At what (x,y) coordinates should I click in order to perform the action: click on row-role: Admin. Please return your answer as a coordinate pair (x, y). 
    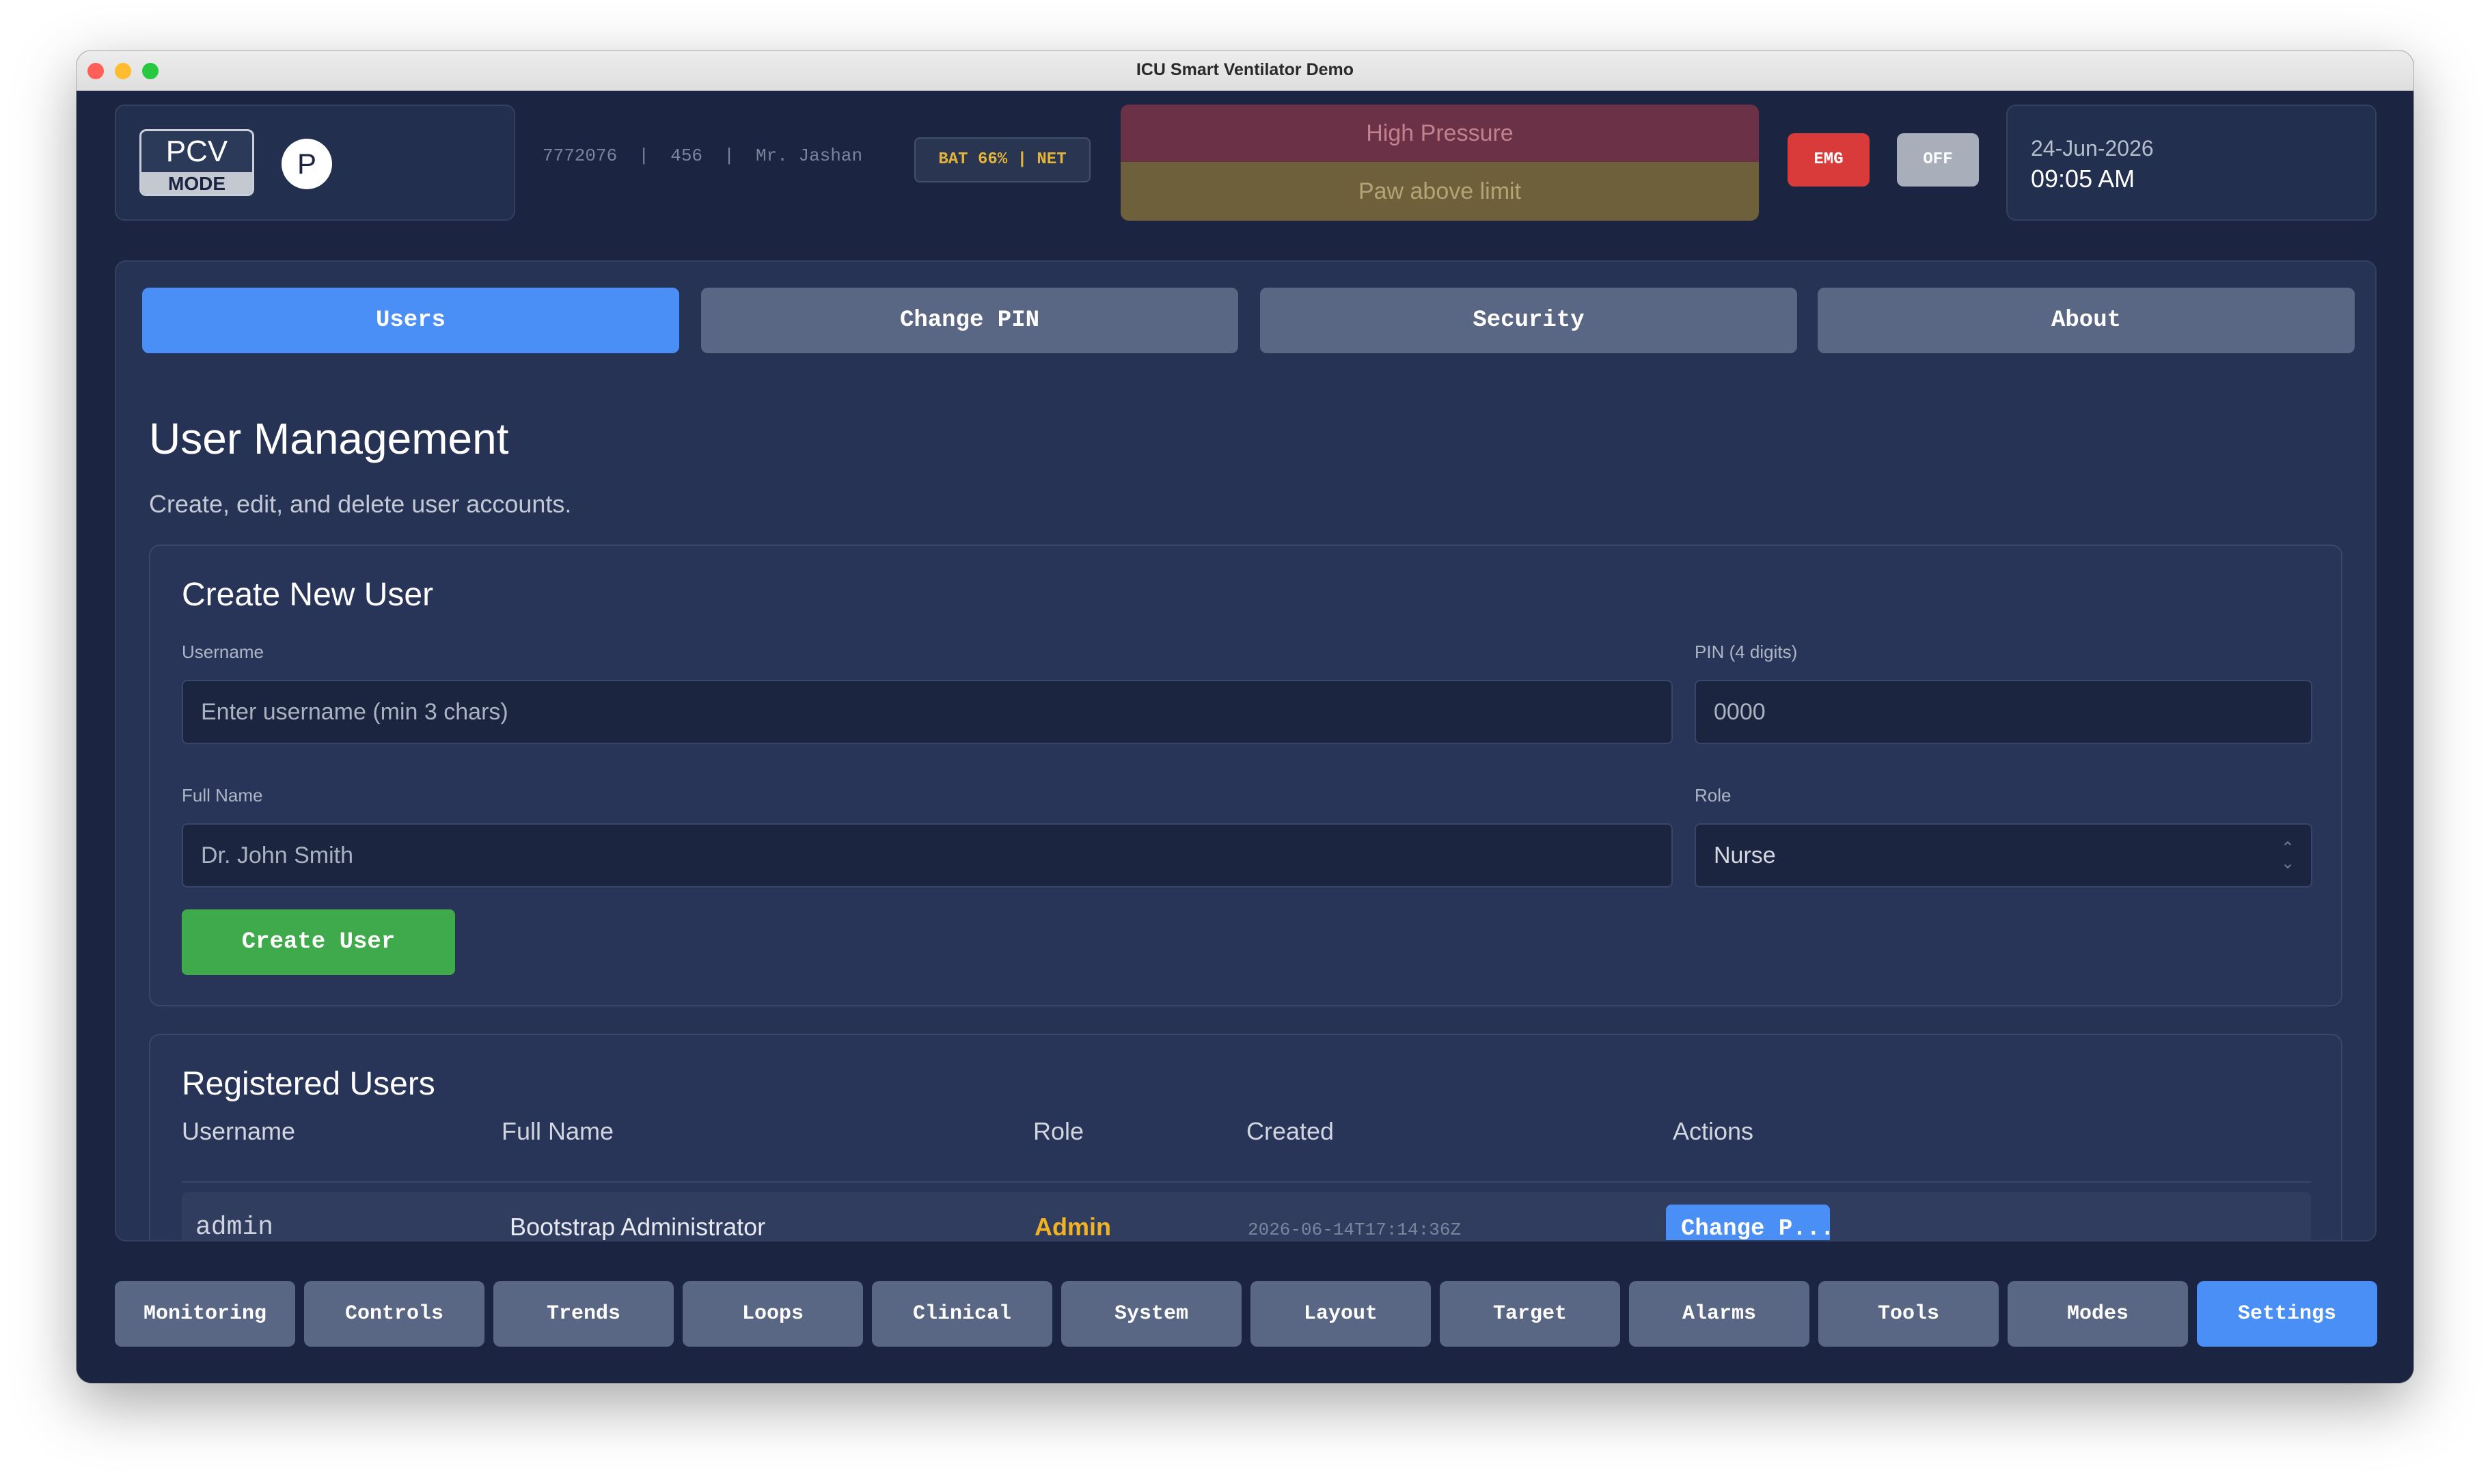
    Looking at the image, I should click on (1073, 1227).